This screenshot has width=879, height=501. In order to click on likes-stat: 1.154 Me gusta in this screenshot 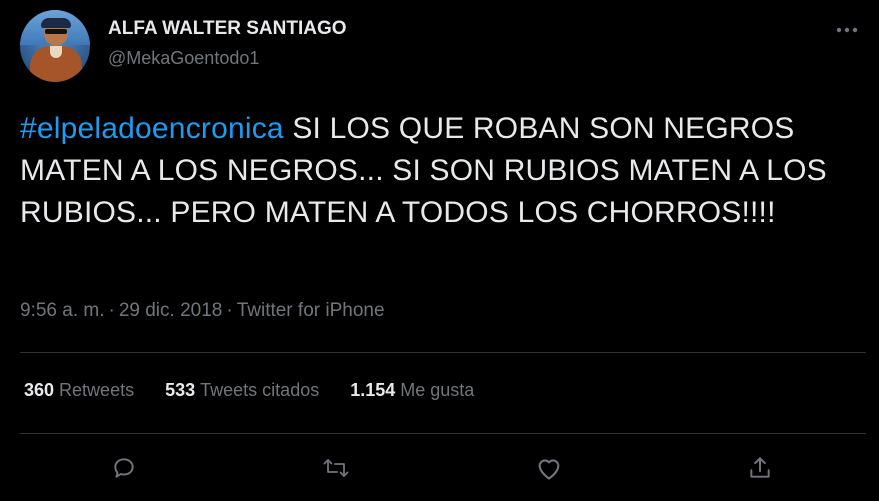, I will do `click(412, 390)`.